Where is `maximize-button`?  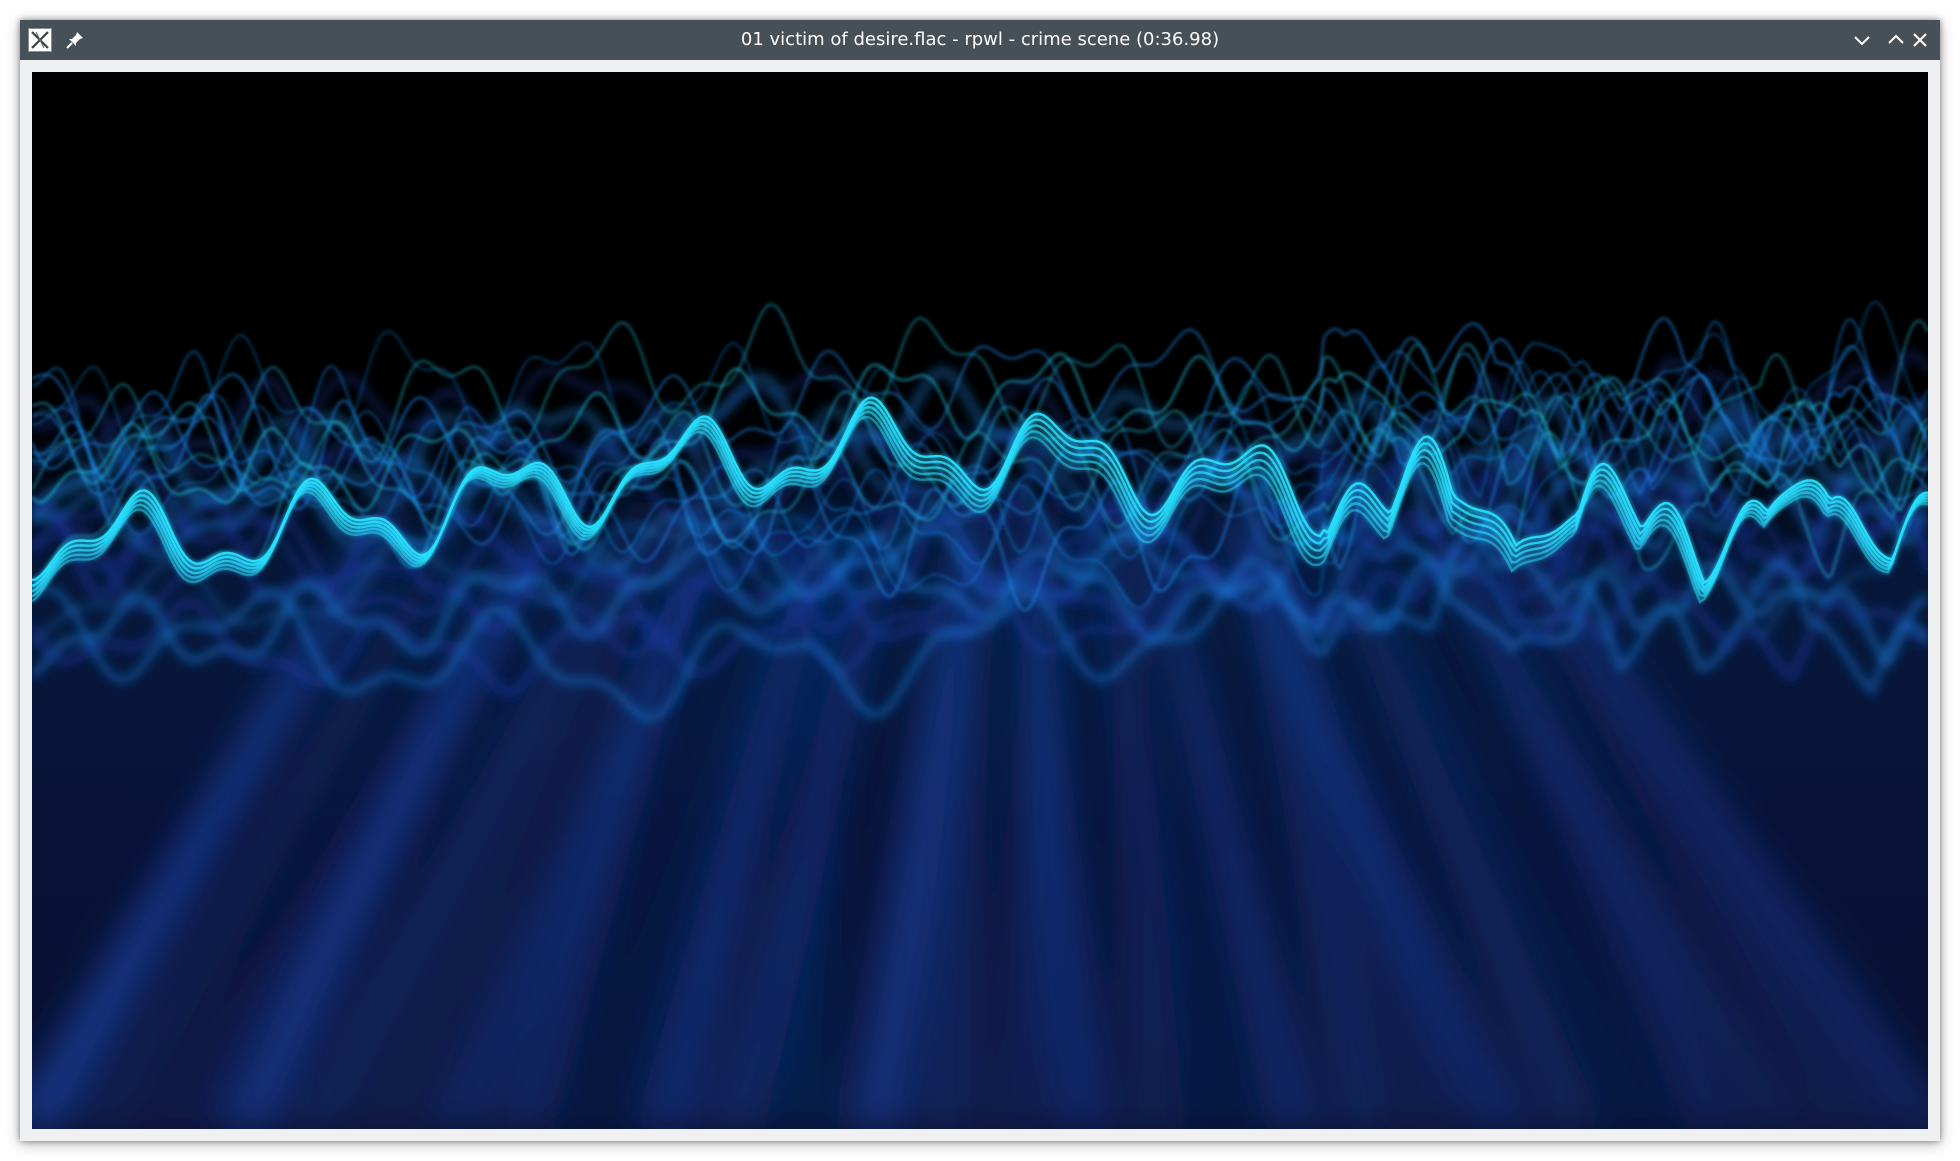
maximize-button is located at coordinates (1896, 40).